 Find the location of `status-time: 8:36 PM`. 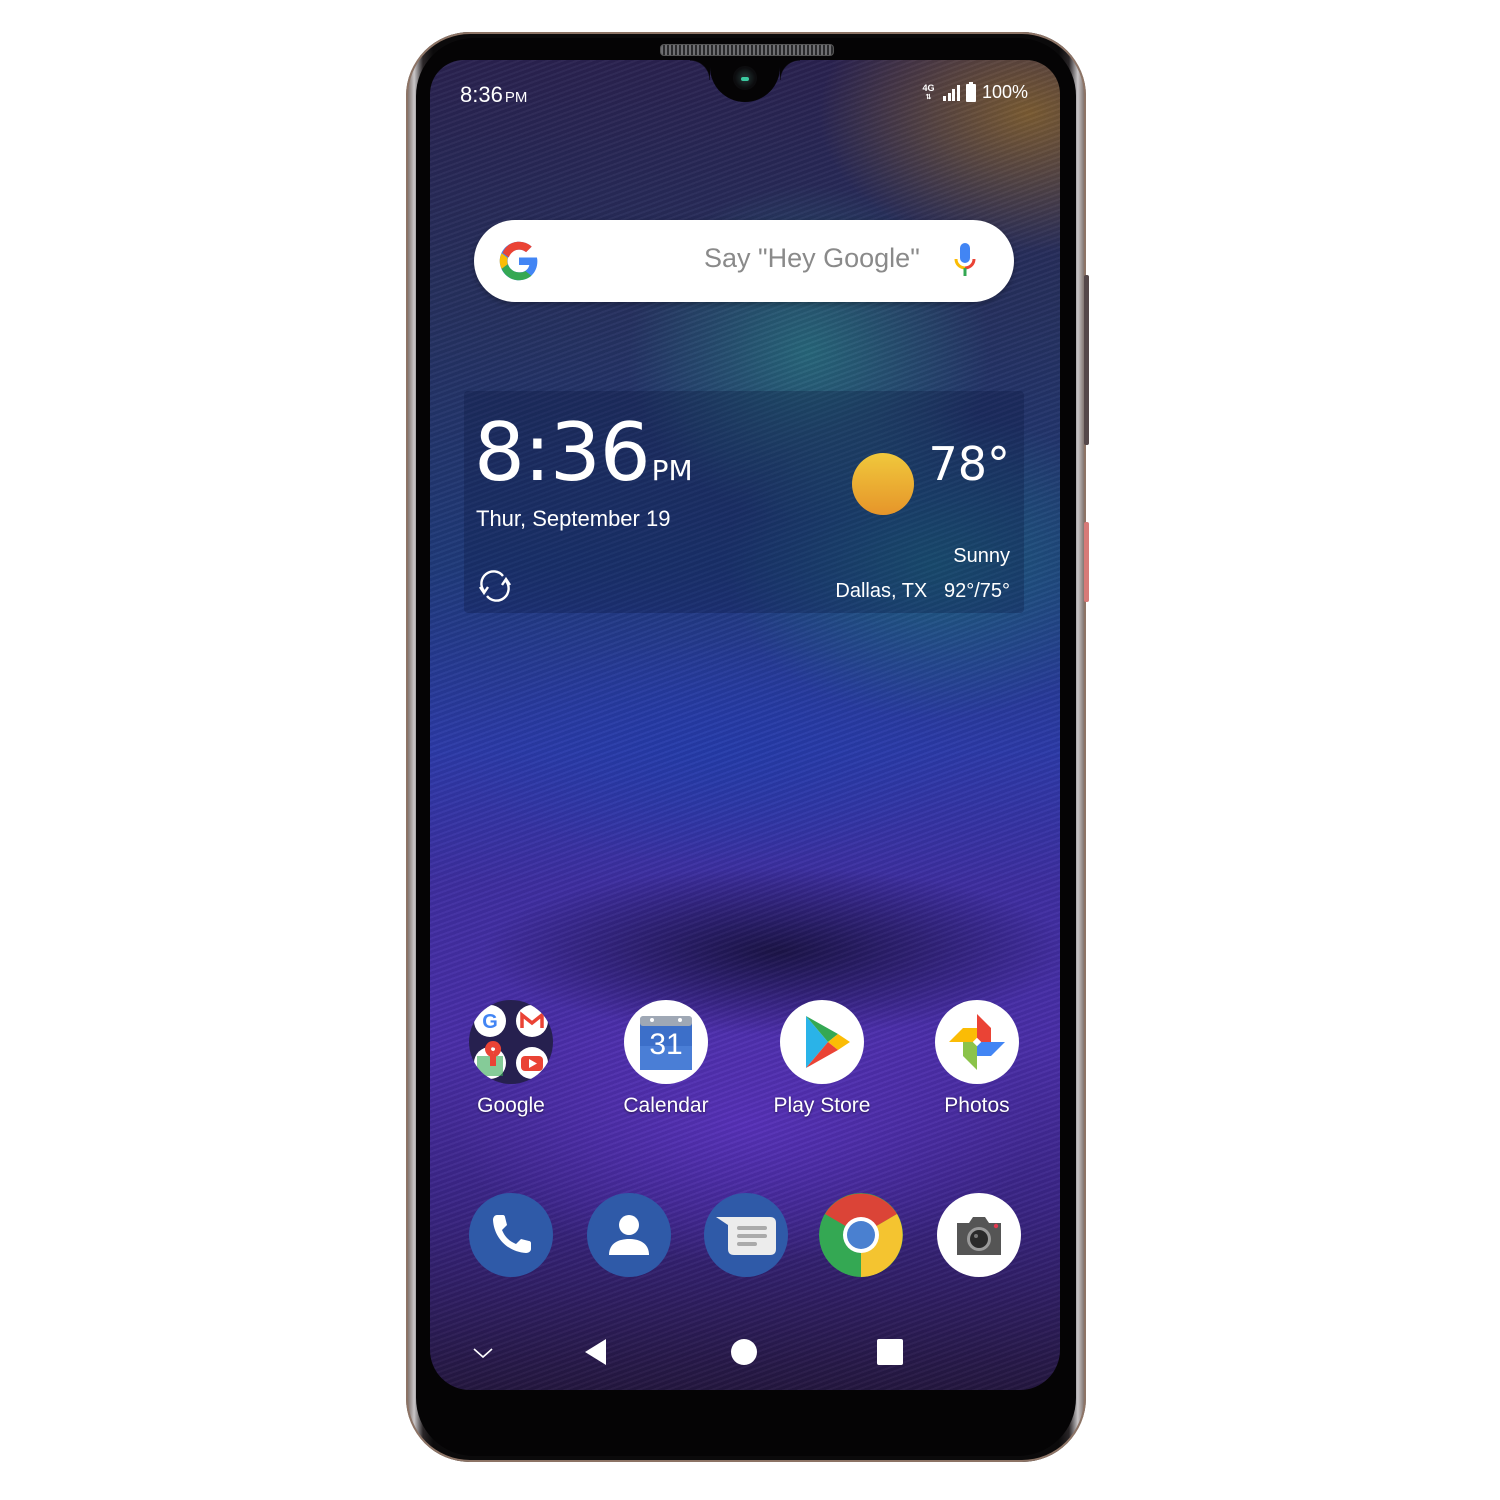

status-time: 8:36 PM is located at coordinates (493, 95).